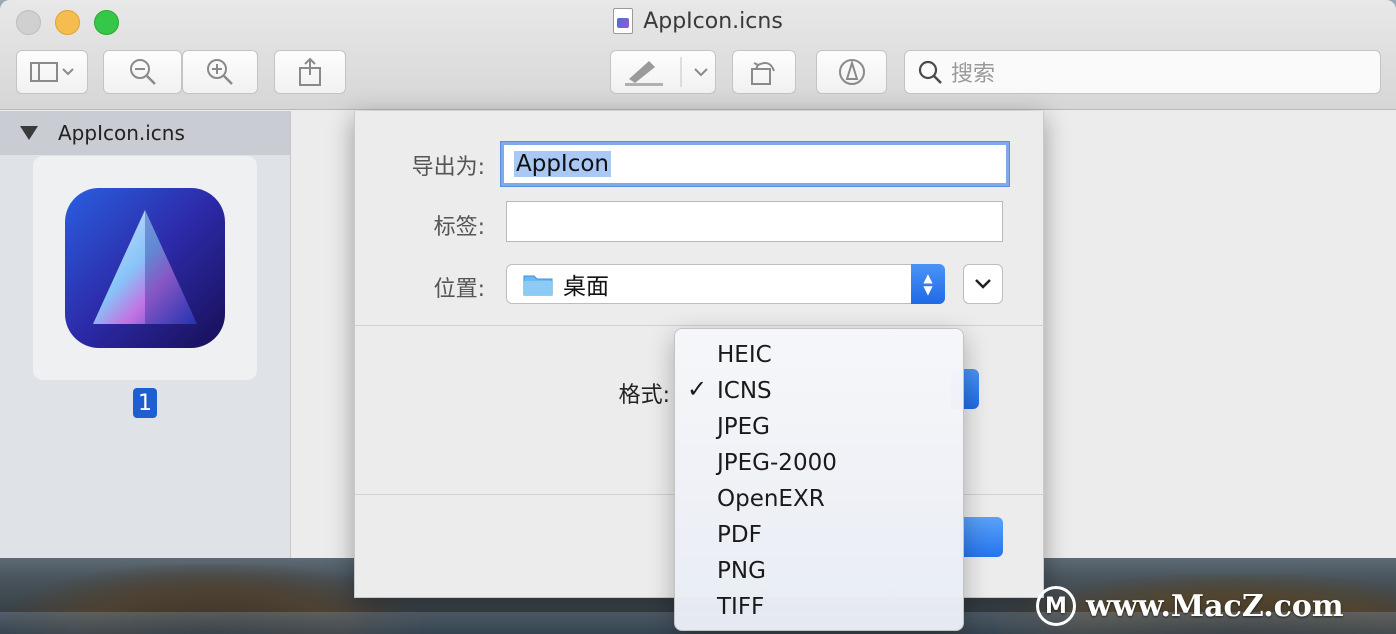 The image size is (1396, 634). Describe the element at coordinates (121, 133) in the screenshot. I see `sidebar-file-name: AppIcon.icns` at that location.